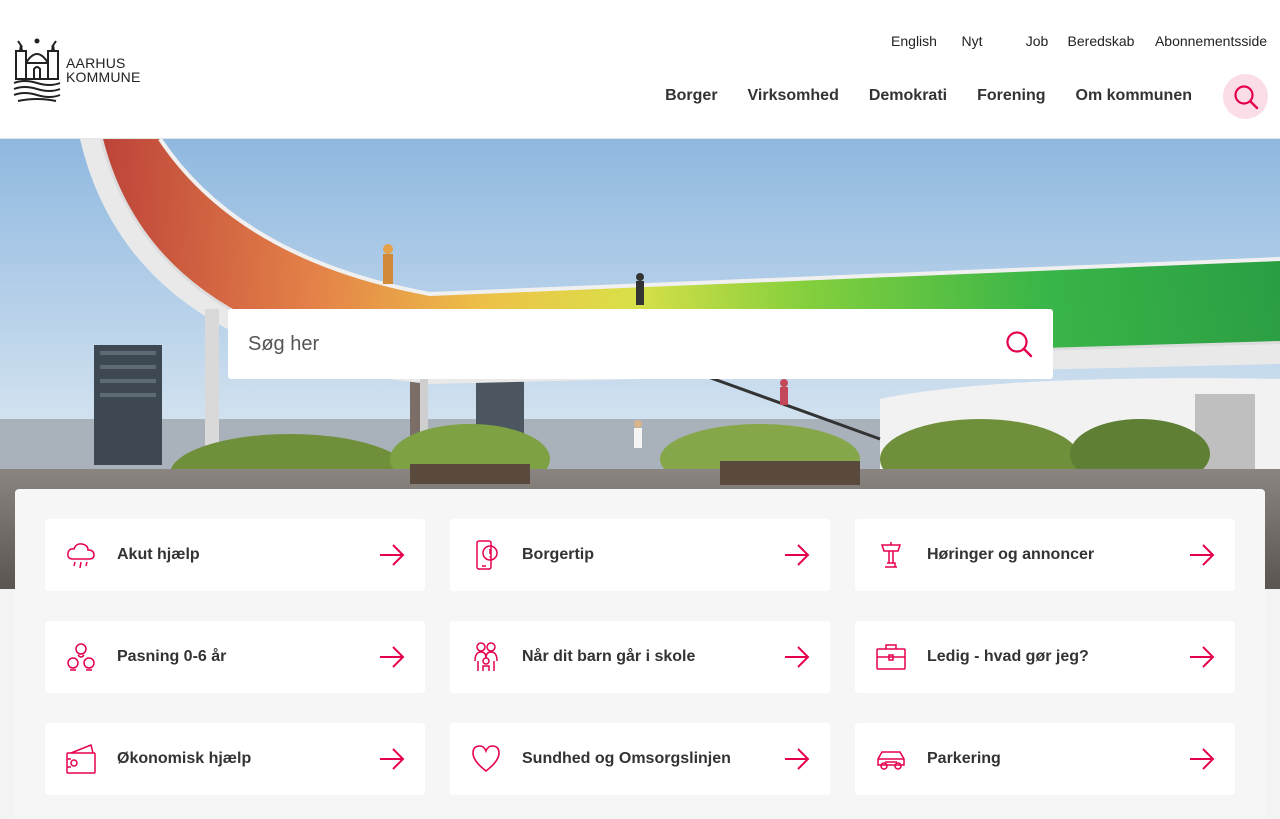  I want to click on hero-search-box, so click(640, 344).